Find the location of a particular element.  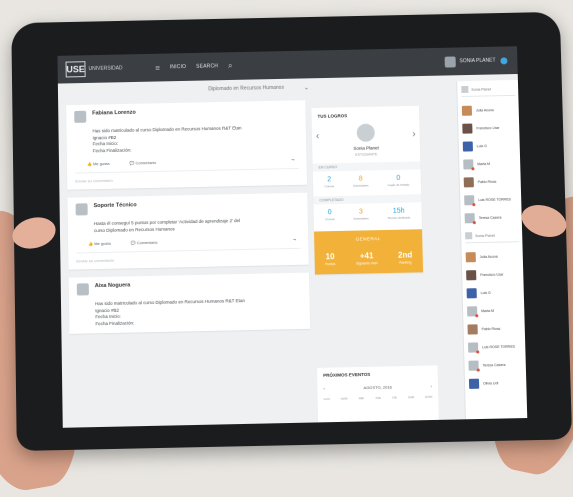

comment-label: Comentario is located at coordinates (147, 242).